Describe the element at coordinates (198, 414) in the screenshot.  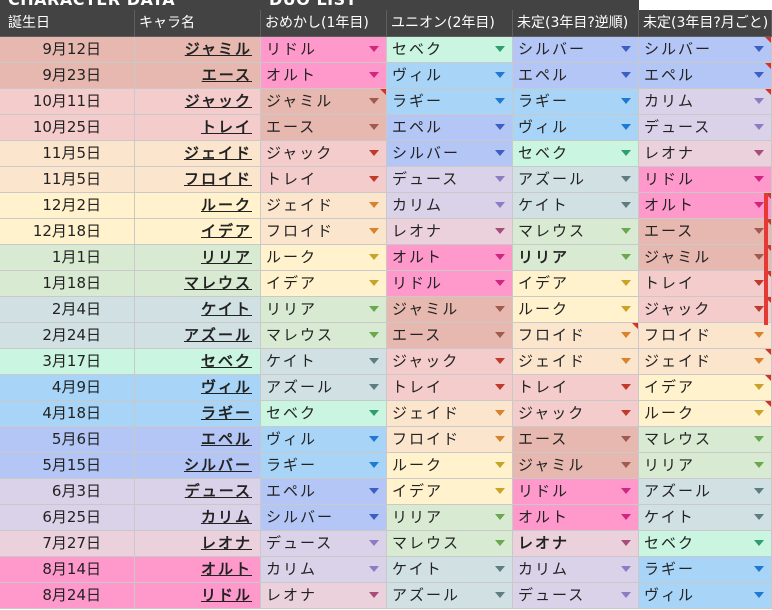
I see `character-name-cell: ラギー` at that location.